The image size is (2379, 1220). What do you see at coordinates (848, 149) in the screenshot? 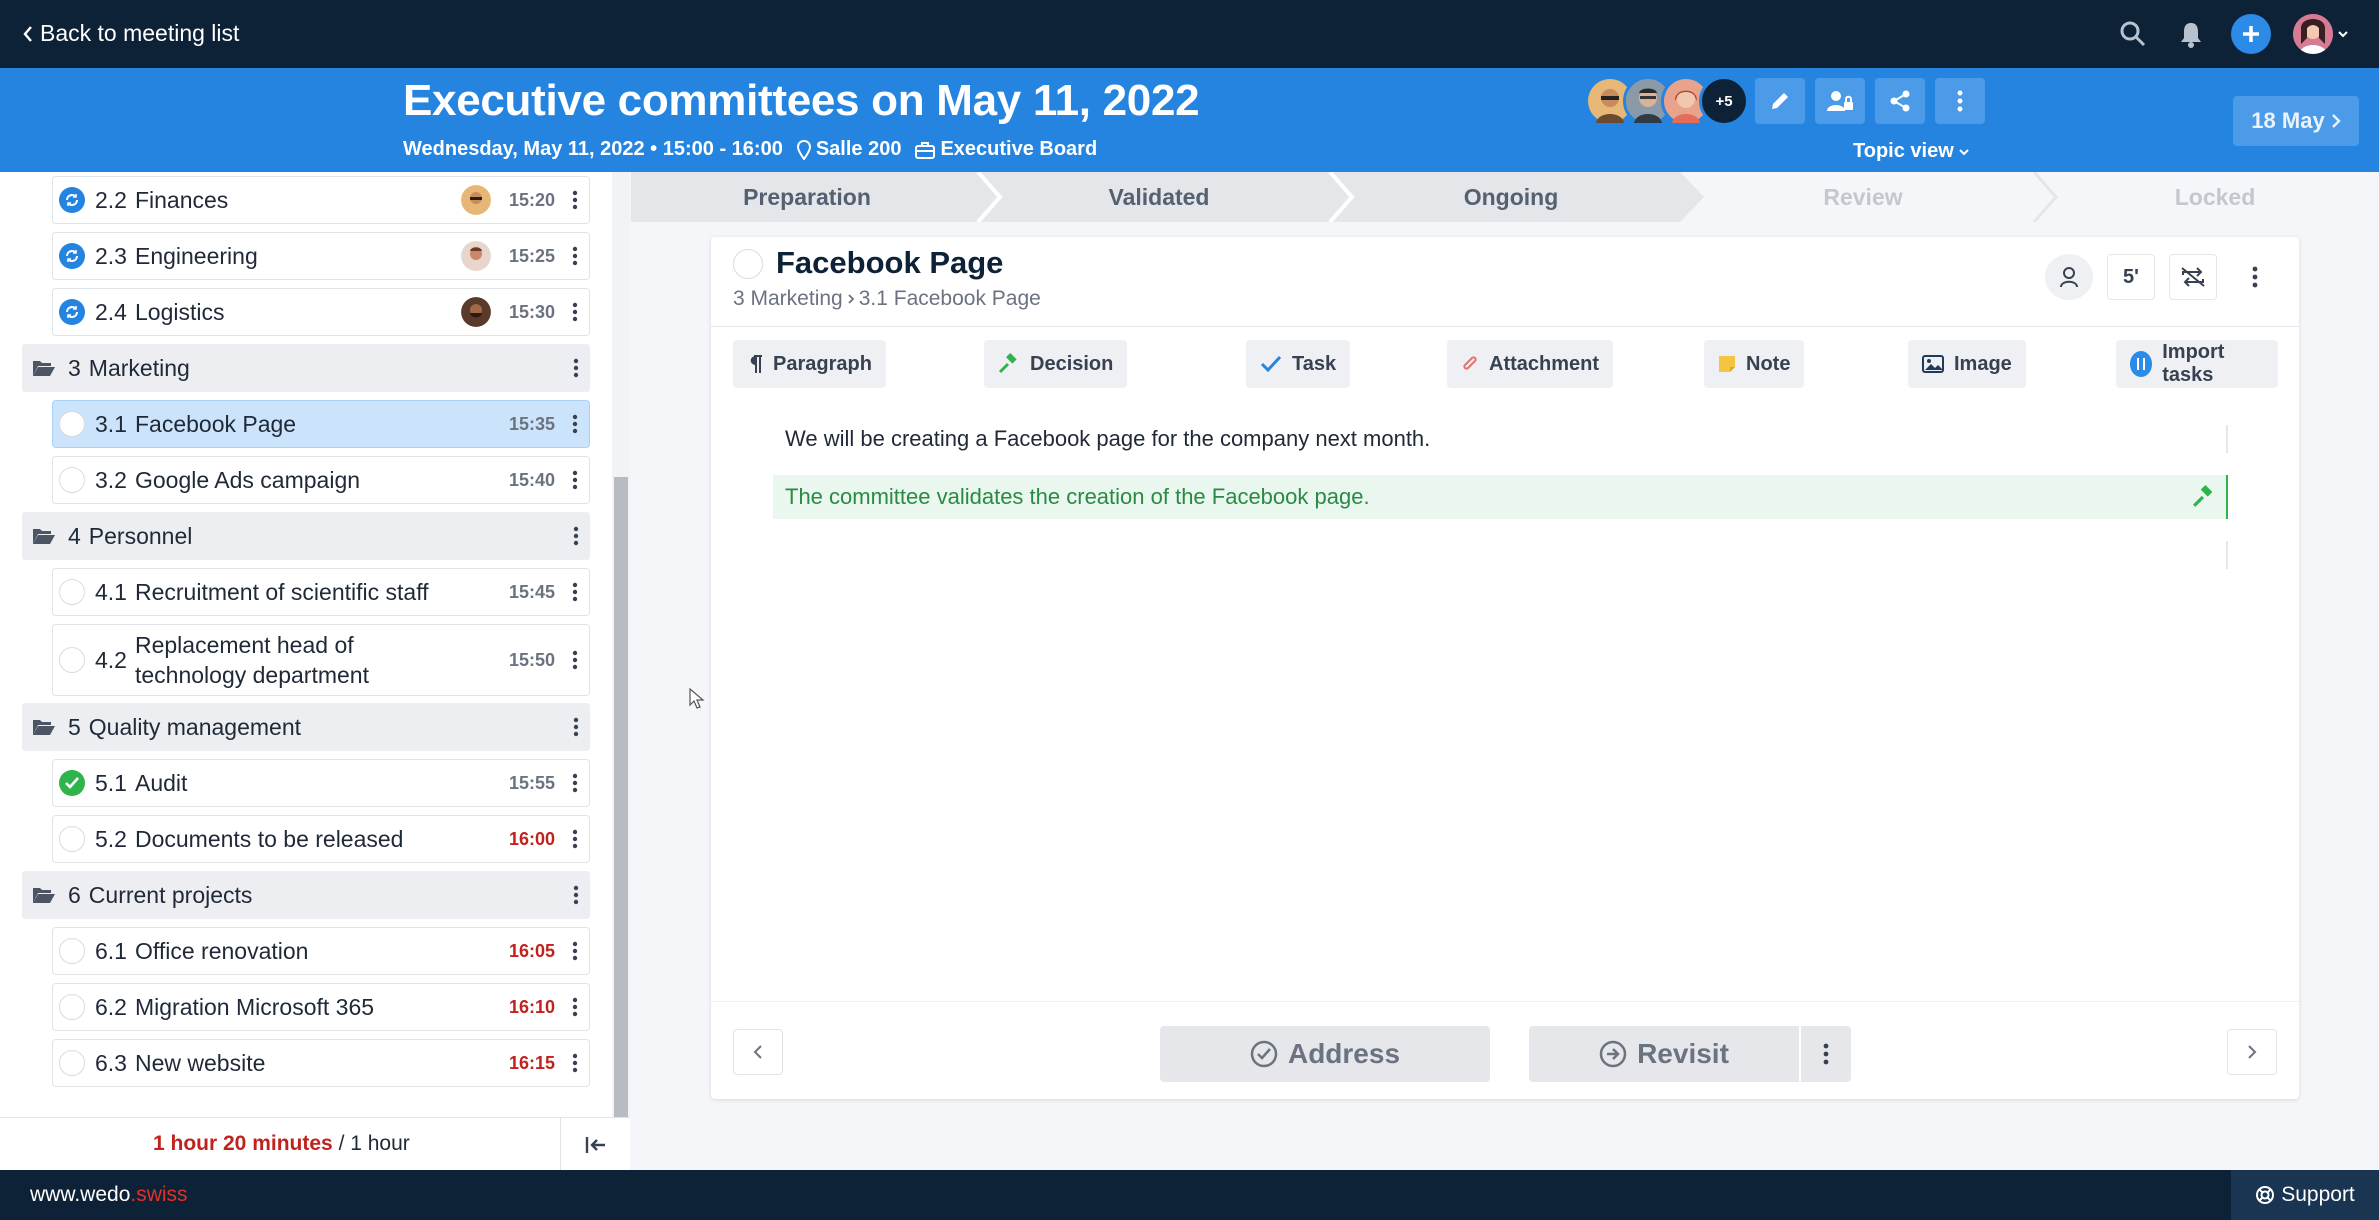
I see `meeting-location: Salle 200` at bounding box center [848, 149].